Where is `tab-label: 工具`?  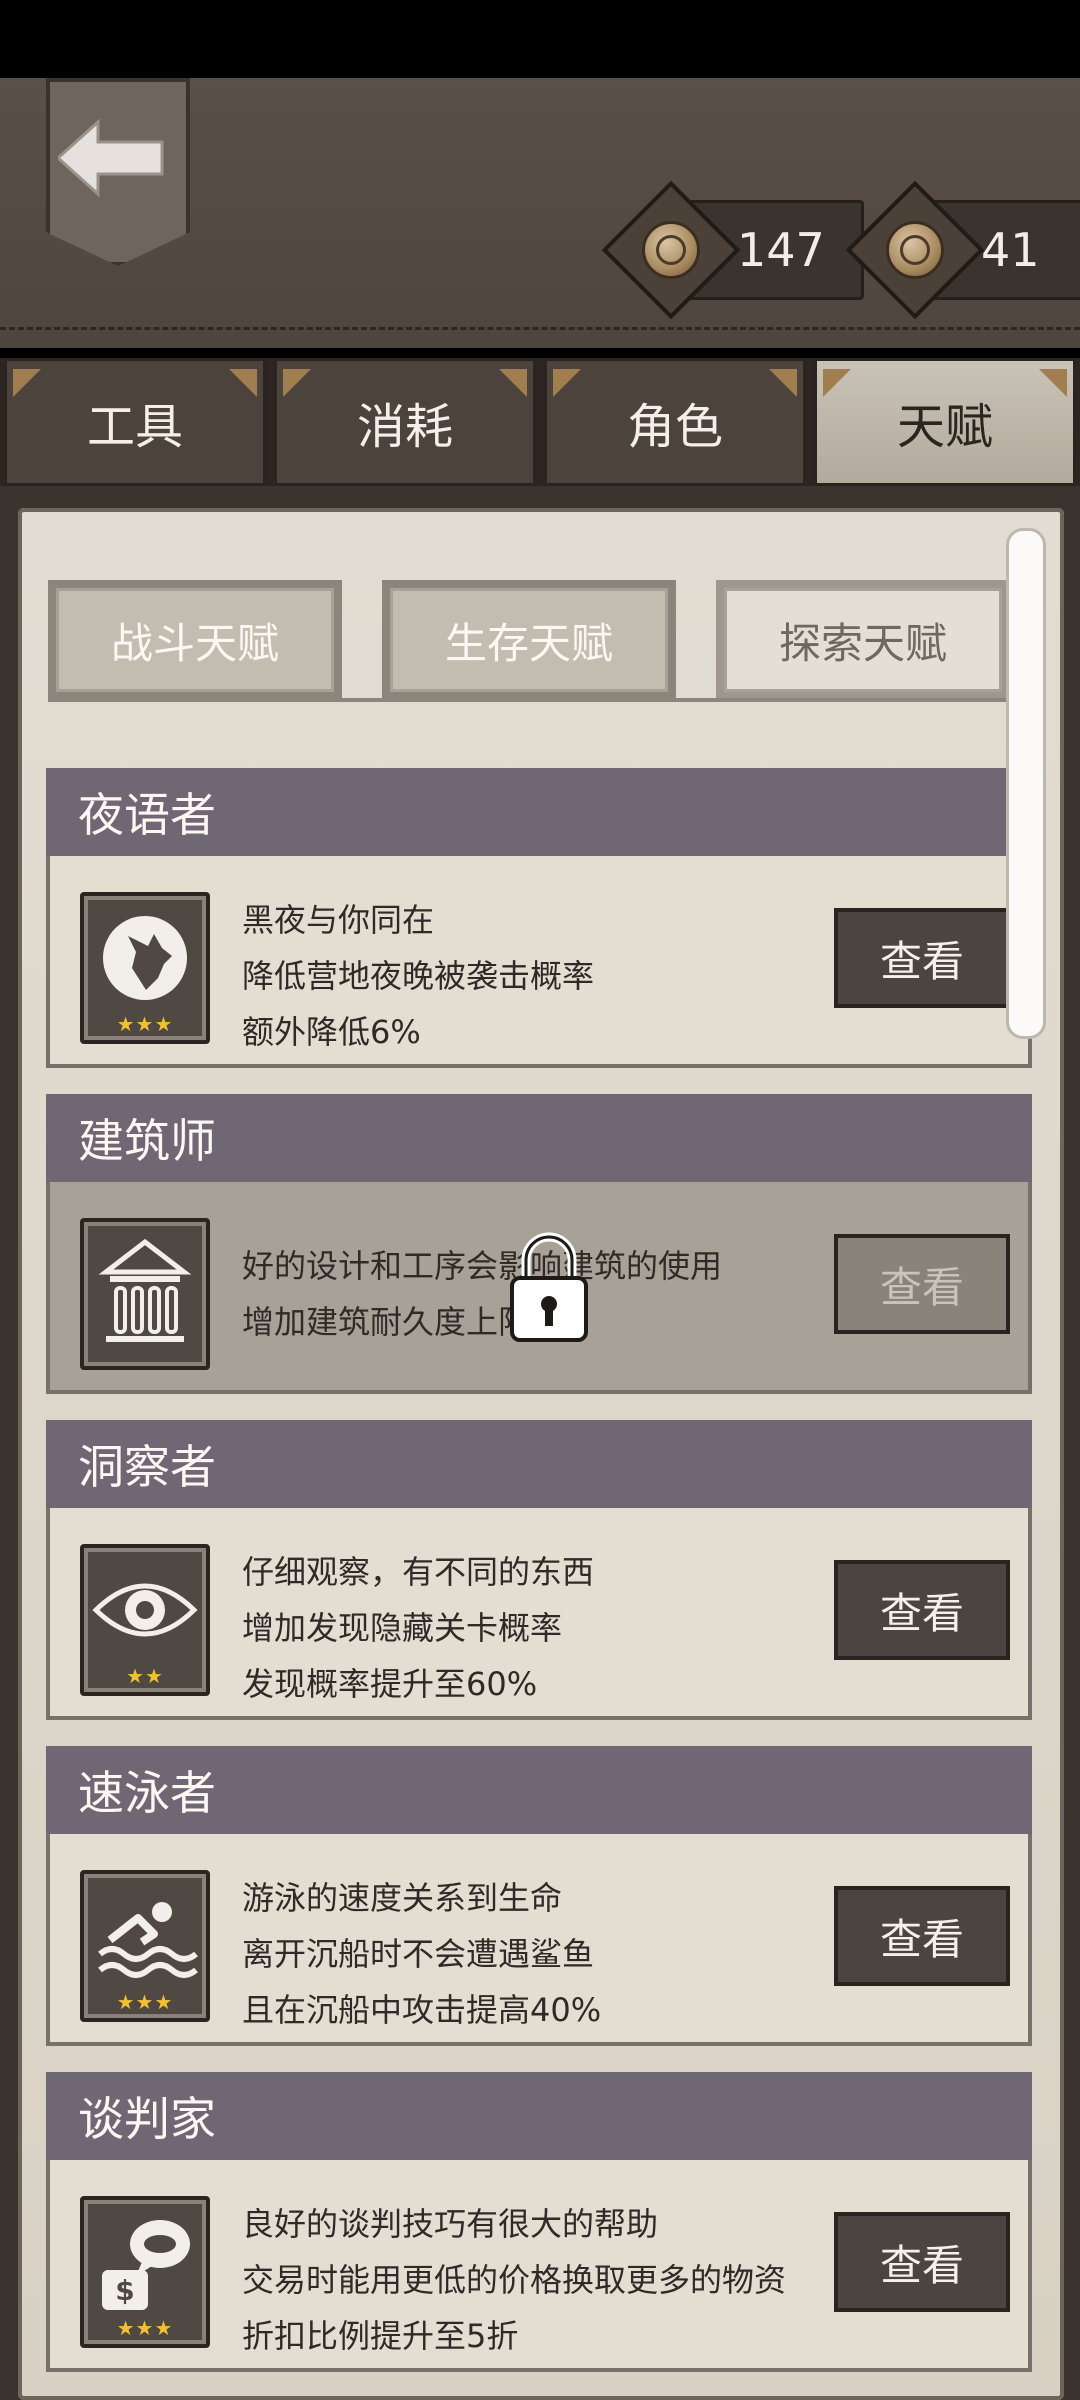
tab-label: 工具 is located at coordinates (134, 427).